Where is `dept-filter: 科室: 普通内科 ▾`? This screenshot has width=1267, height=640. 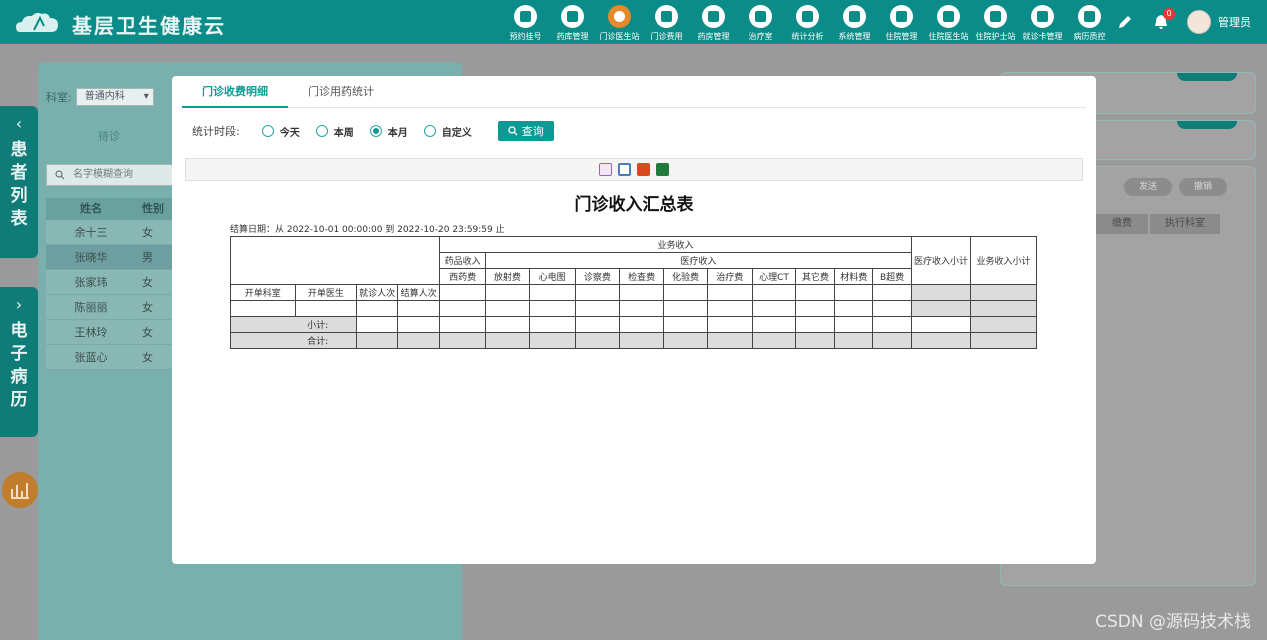
dept-filter: 科室: 普通内科 ▾ is located at coordinates (100, 97).